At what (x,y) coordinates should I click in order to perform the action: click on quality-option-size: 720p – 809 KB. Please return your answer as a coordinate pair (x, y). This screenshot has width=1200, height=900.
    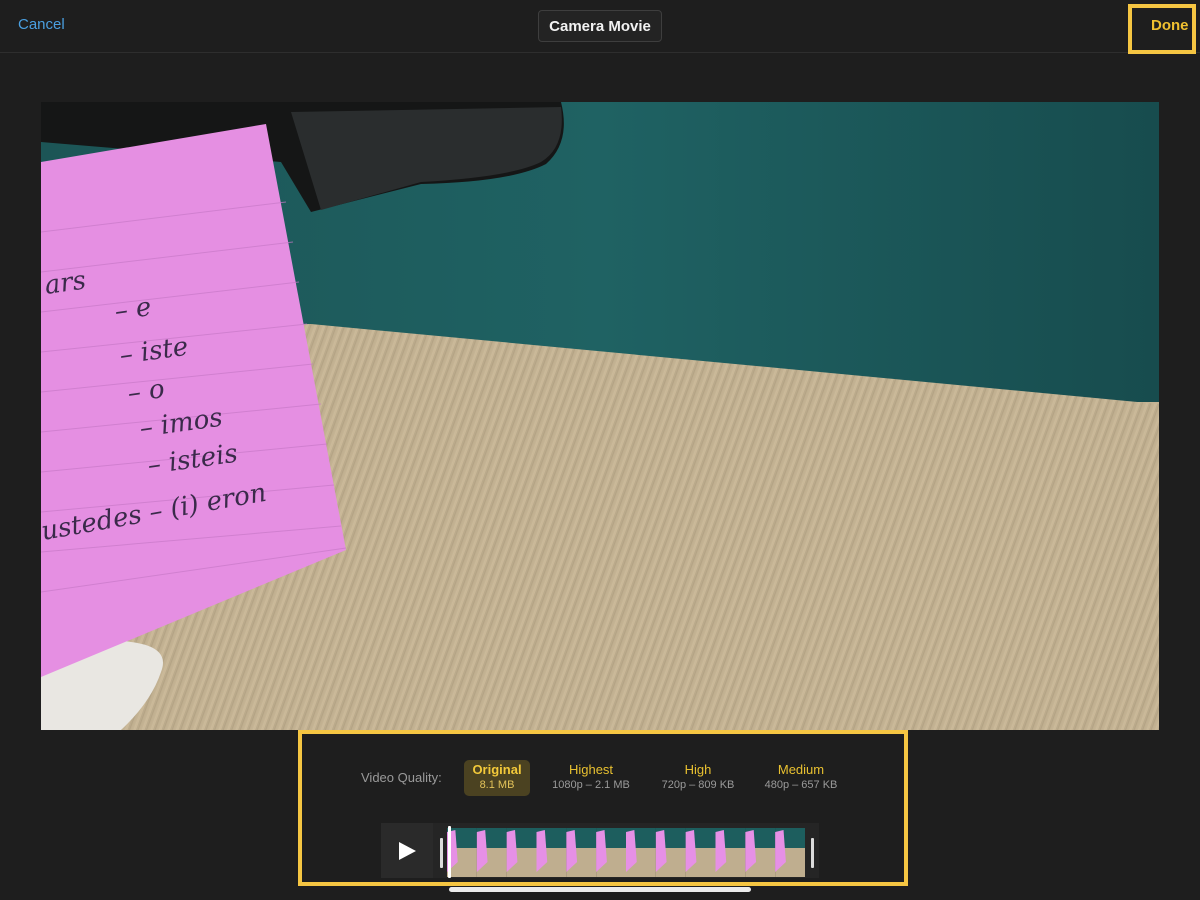
    Looking at the image, I should click on (698, 785).